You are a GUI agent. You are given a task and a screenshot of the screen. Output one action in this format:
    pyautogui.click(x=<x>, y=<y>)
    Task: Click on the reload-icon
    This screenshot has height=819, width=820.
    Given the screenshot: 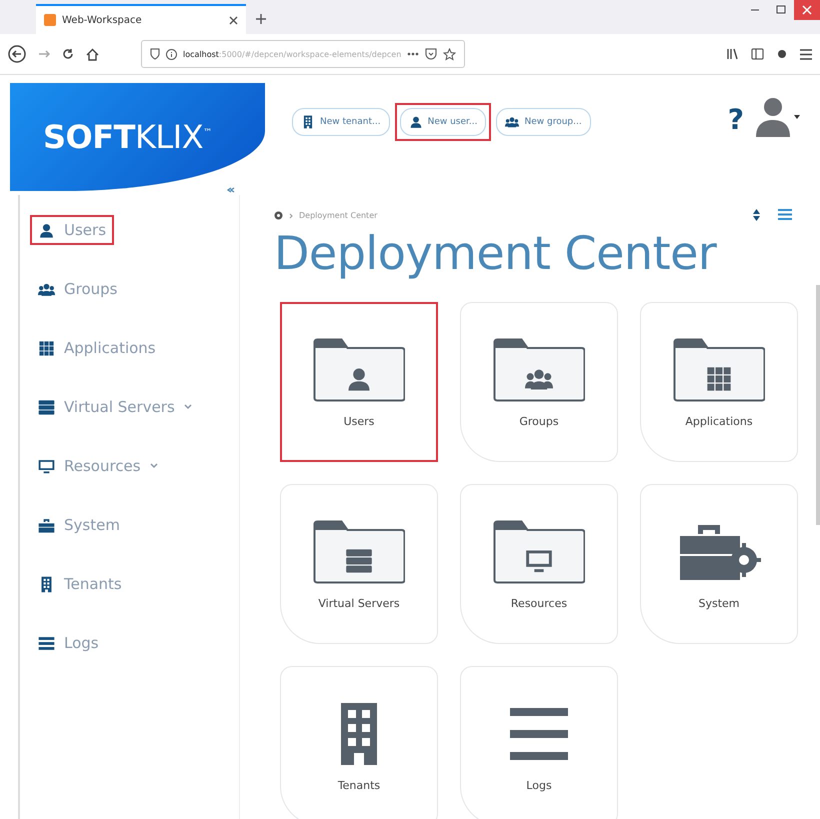 What is the action you would take?
    pyautogui.click(x=68, y=54)
    